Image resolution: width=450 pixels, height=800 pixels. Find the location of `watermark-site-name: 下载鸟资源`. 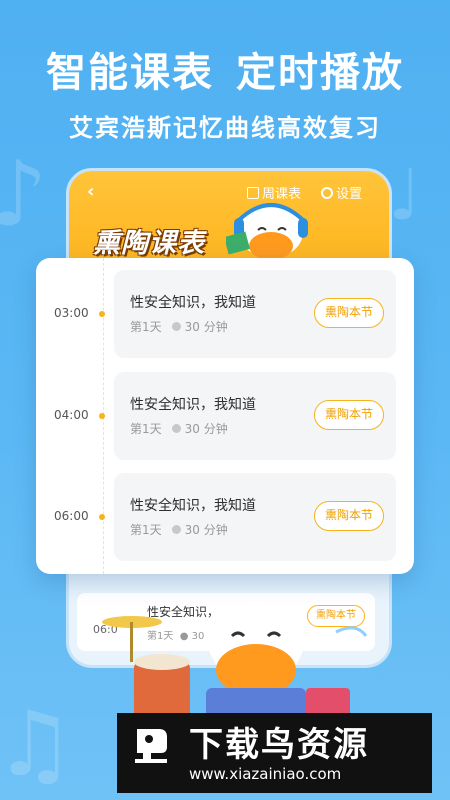

watermark-site-name: 下载鸟资源 is located at coordinates (279, 745).